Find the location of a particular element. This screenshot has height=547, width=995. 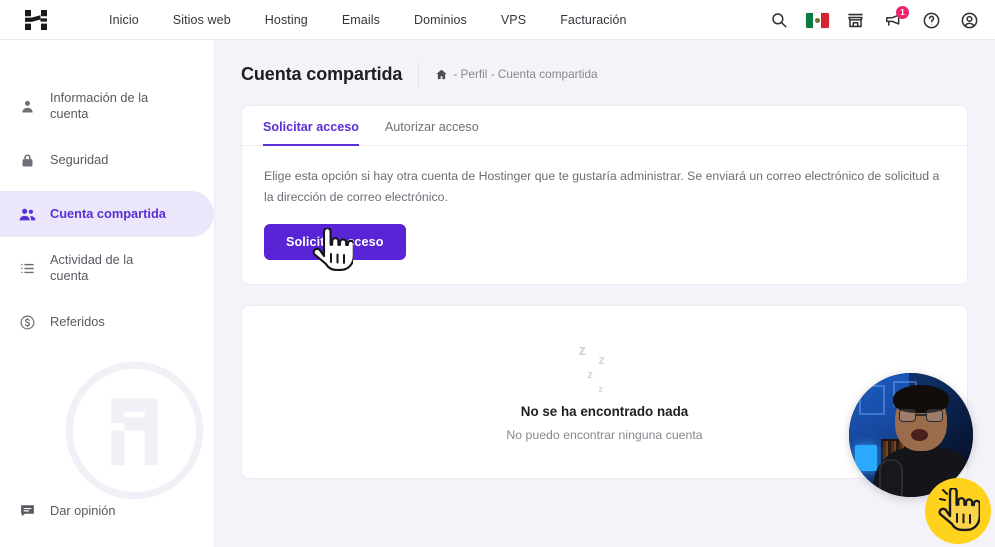

breadcrumb: - Perfil - Cuenta compartida is located at coordinates (516, 74).